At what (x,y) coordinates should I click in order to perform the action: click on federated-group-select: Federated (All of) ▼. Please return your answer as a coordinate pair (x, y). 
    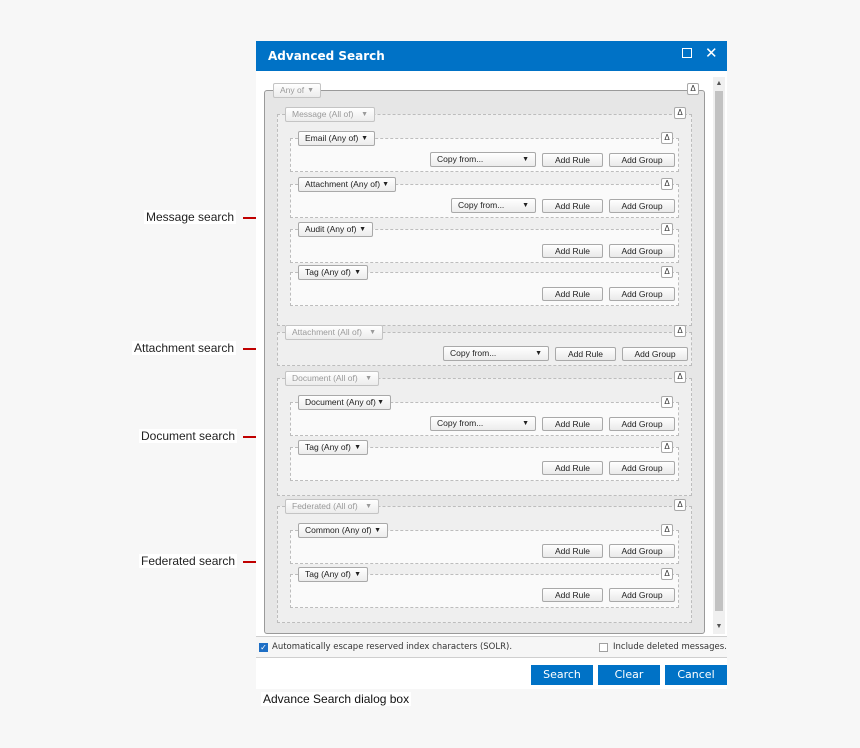
    Looking at the image, I should click on (332, 506).